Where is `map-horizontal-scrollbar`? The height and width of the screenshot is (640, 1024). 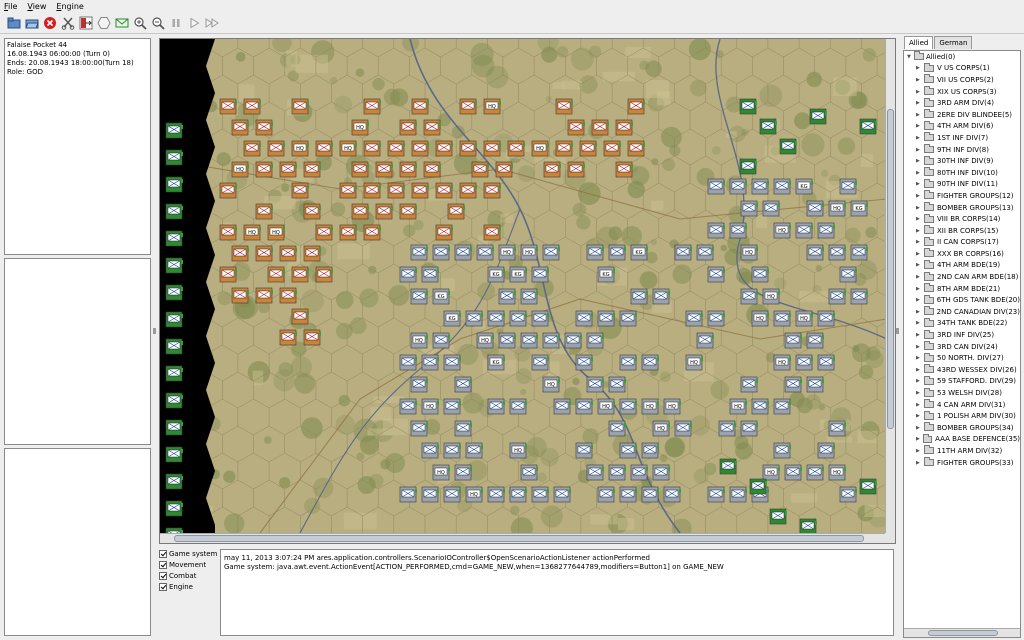
map-horizontal-scrollbar is located at coordinates (523, 538).